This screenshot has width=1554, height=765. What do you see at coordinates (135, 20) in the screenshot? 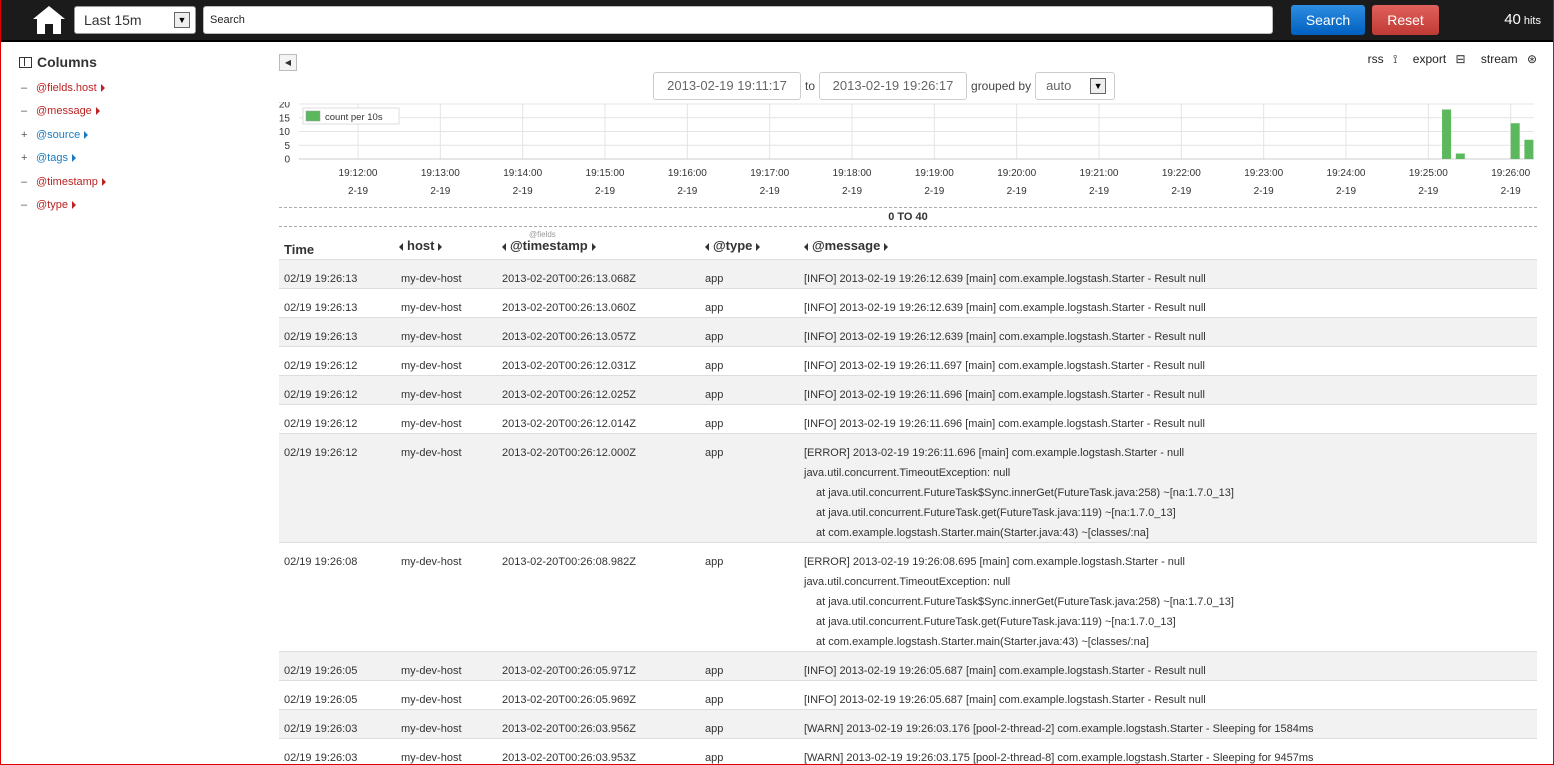
I see `time-range-select: Last 15m ▼` at bounding box center [135, 20].